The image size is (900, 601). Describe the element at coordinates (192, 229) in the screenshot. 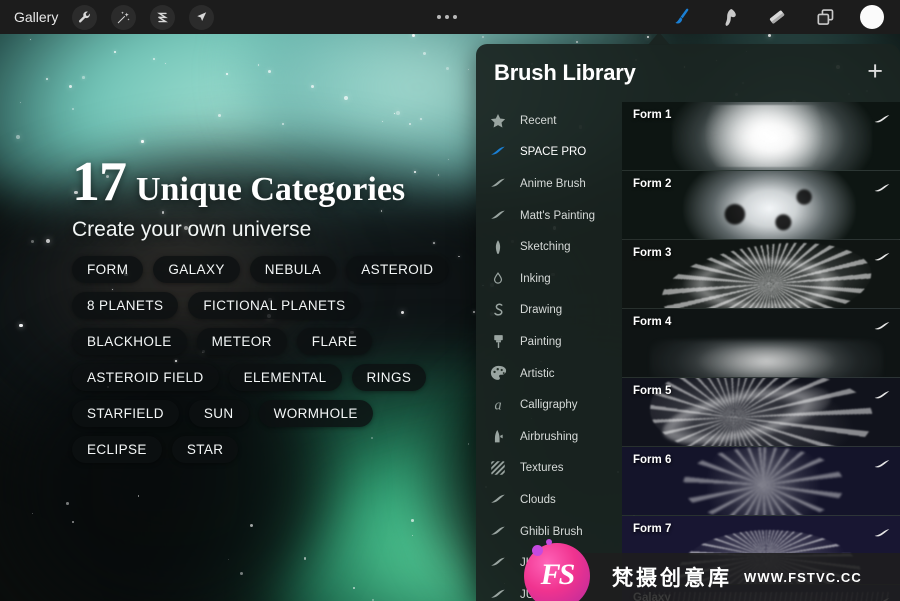

I see `headline-subtitle: Create your own universe` at that location.